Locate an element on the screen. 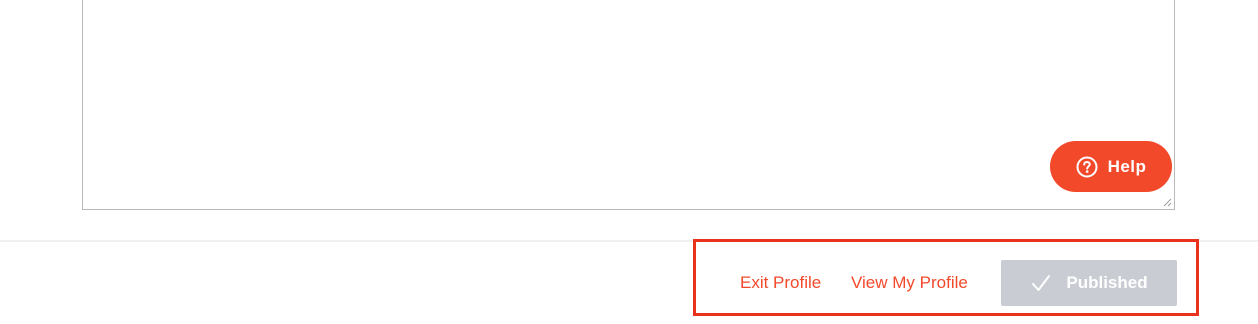 This screenshot has height=324, width=1258. help-button-label: Help is located at coordinates (1127, 166).